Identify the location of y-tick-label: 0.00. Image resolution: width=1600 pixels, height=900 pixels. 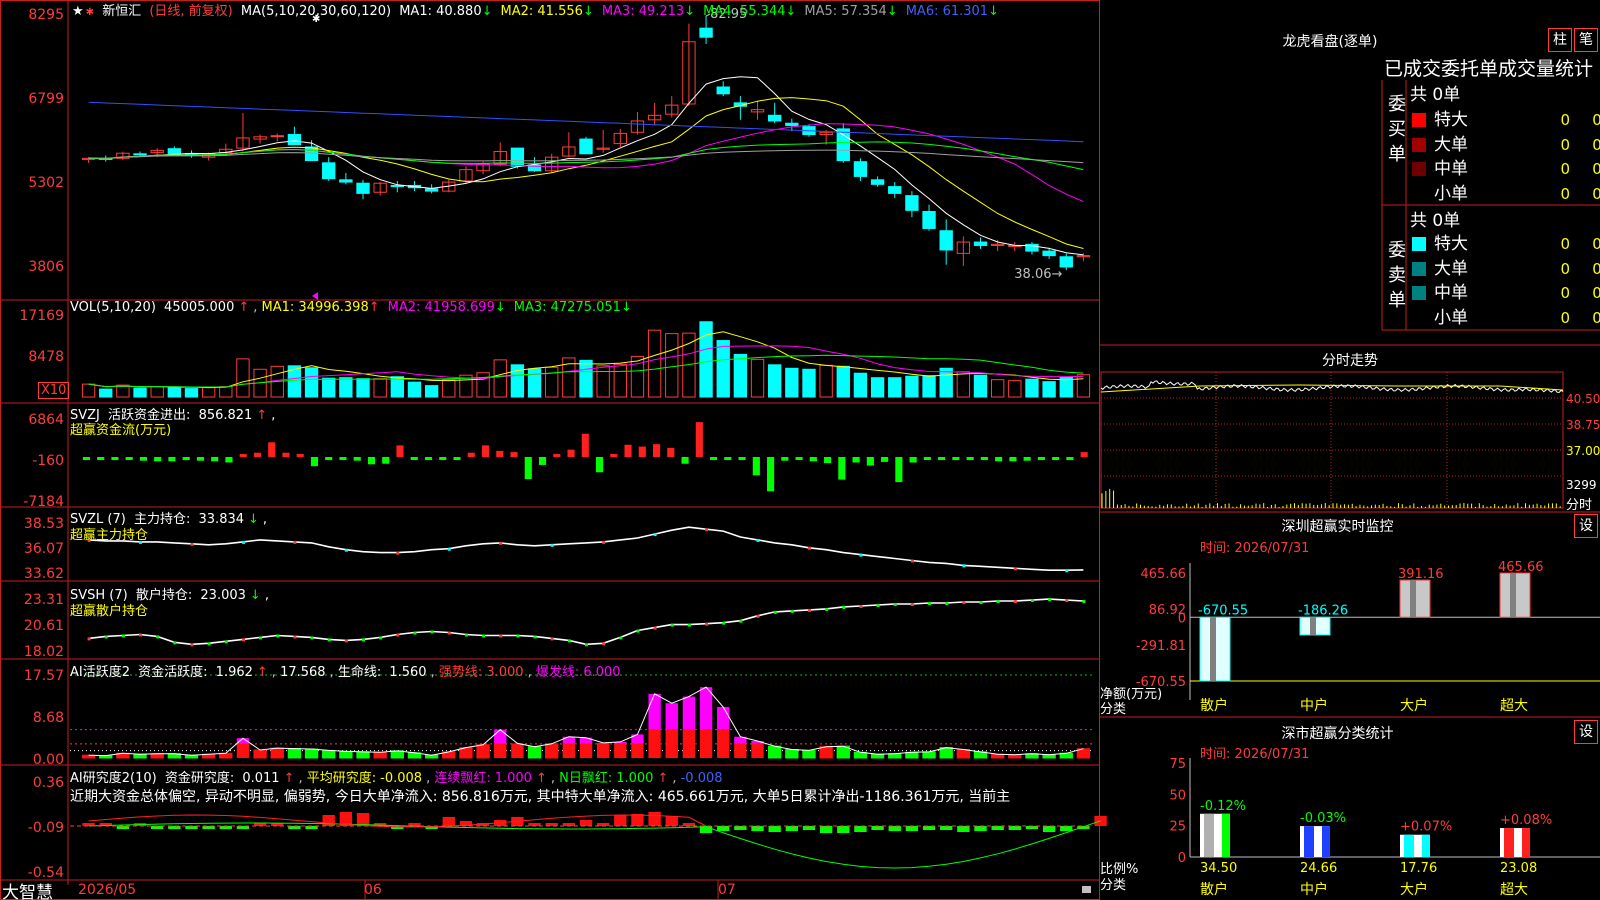
(32, 760).